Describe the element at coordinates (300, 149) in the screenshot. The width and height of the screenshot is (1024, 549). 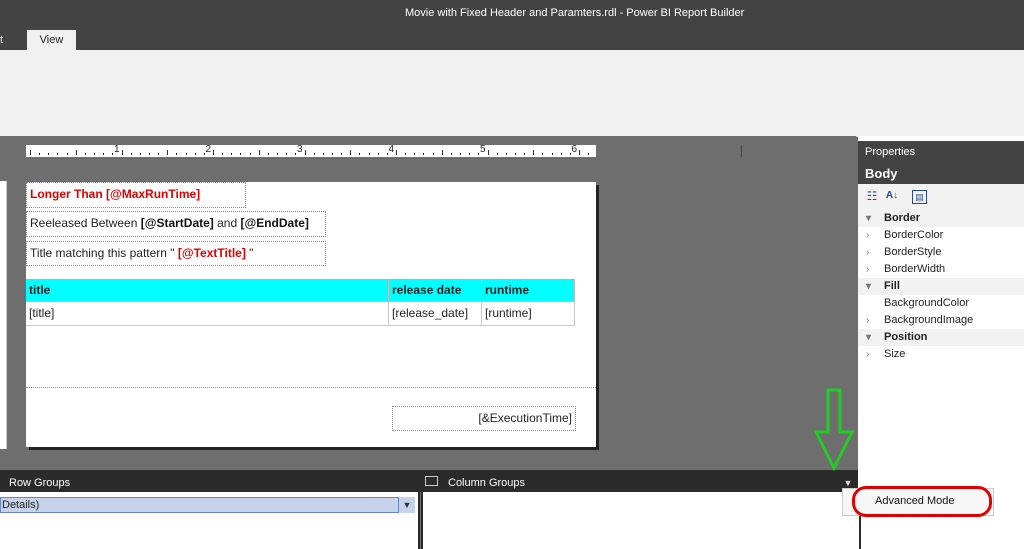
I see `ruler-number: 3` at that location.